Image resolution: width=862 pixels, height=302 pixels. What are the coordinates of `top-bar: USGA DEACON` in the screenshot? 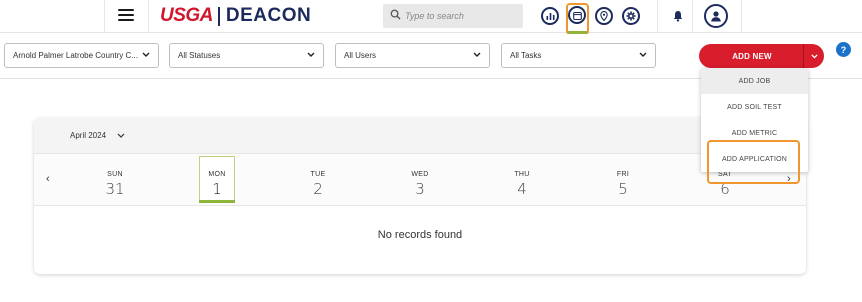 It's located at (431, 17).